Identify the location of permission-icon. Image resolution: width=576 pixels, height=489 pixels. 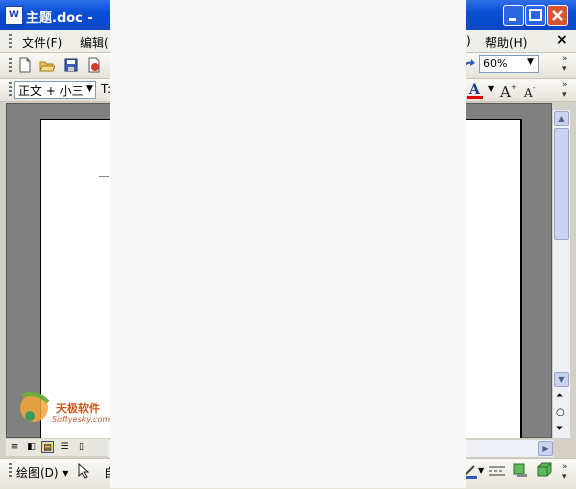
(94, 65).